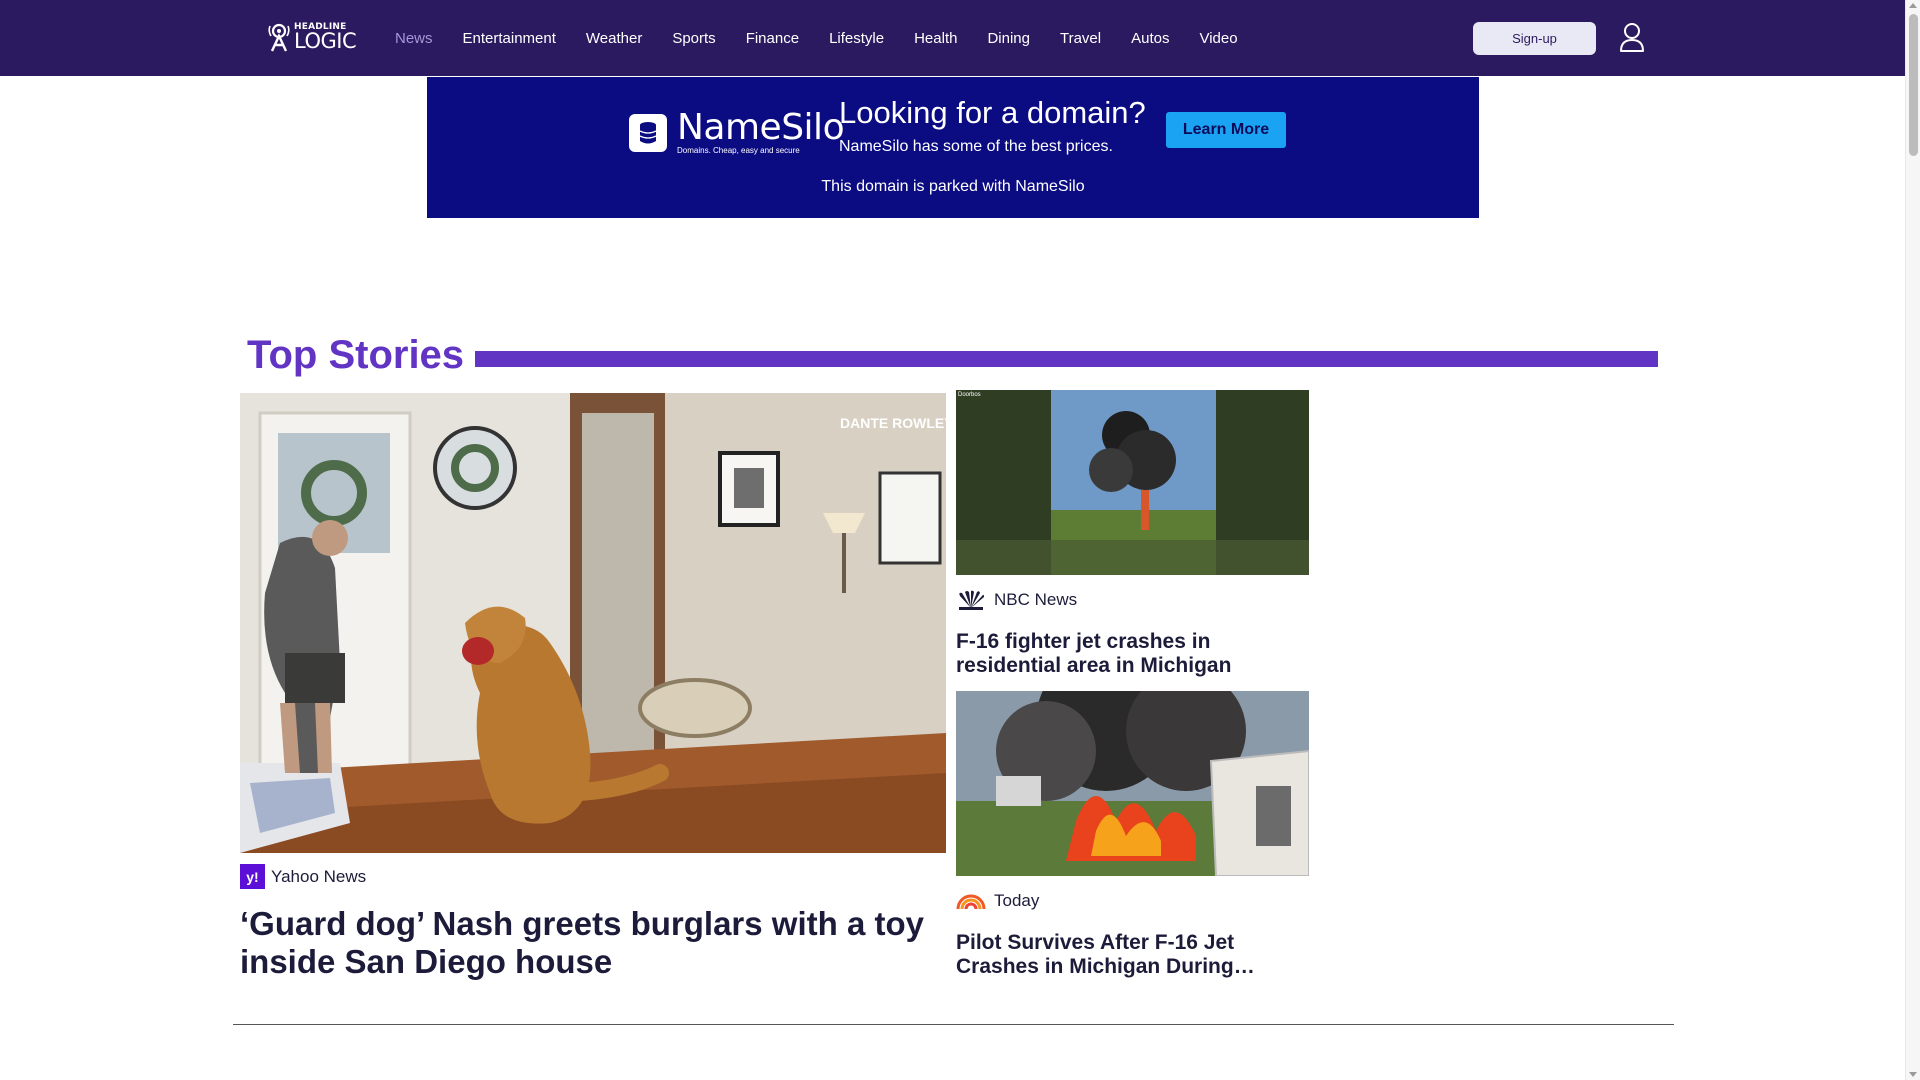  What do you see at coordinates (1132, 783) in the screenshot?
I see `side-story-2-image` at bounding box center [1132, 783].